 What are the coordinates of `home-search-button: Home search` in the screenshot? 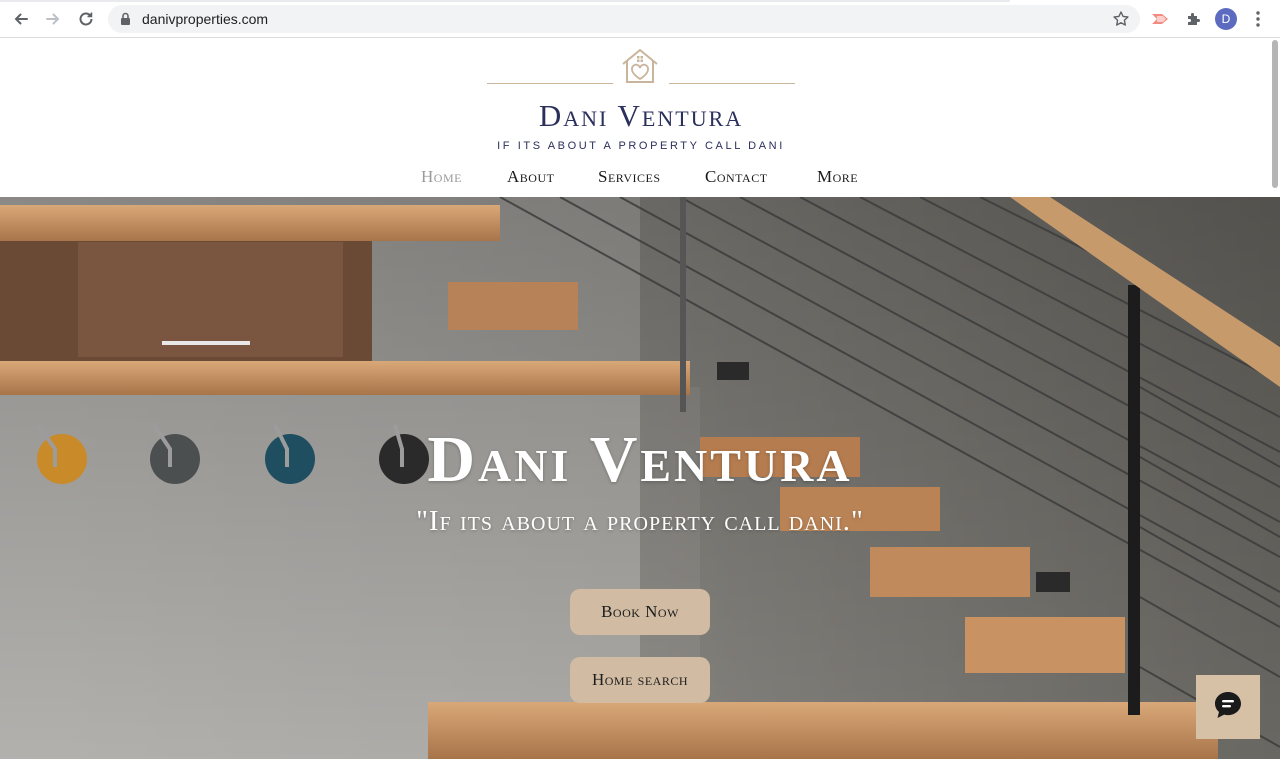 It's located at (640, 680).